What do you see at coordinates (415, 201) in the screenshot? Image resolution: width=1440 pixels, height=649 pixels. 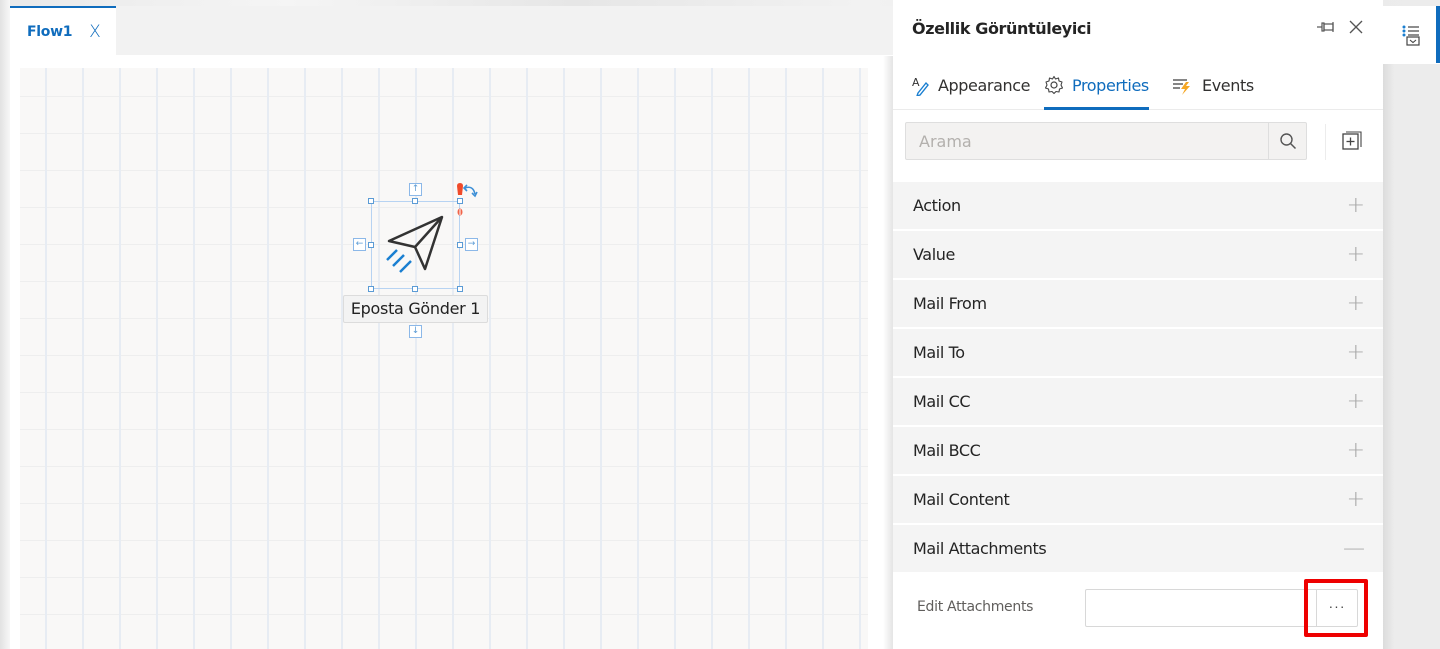 I see `resize-handle-n` at bounding box center [415, 201].